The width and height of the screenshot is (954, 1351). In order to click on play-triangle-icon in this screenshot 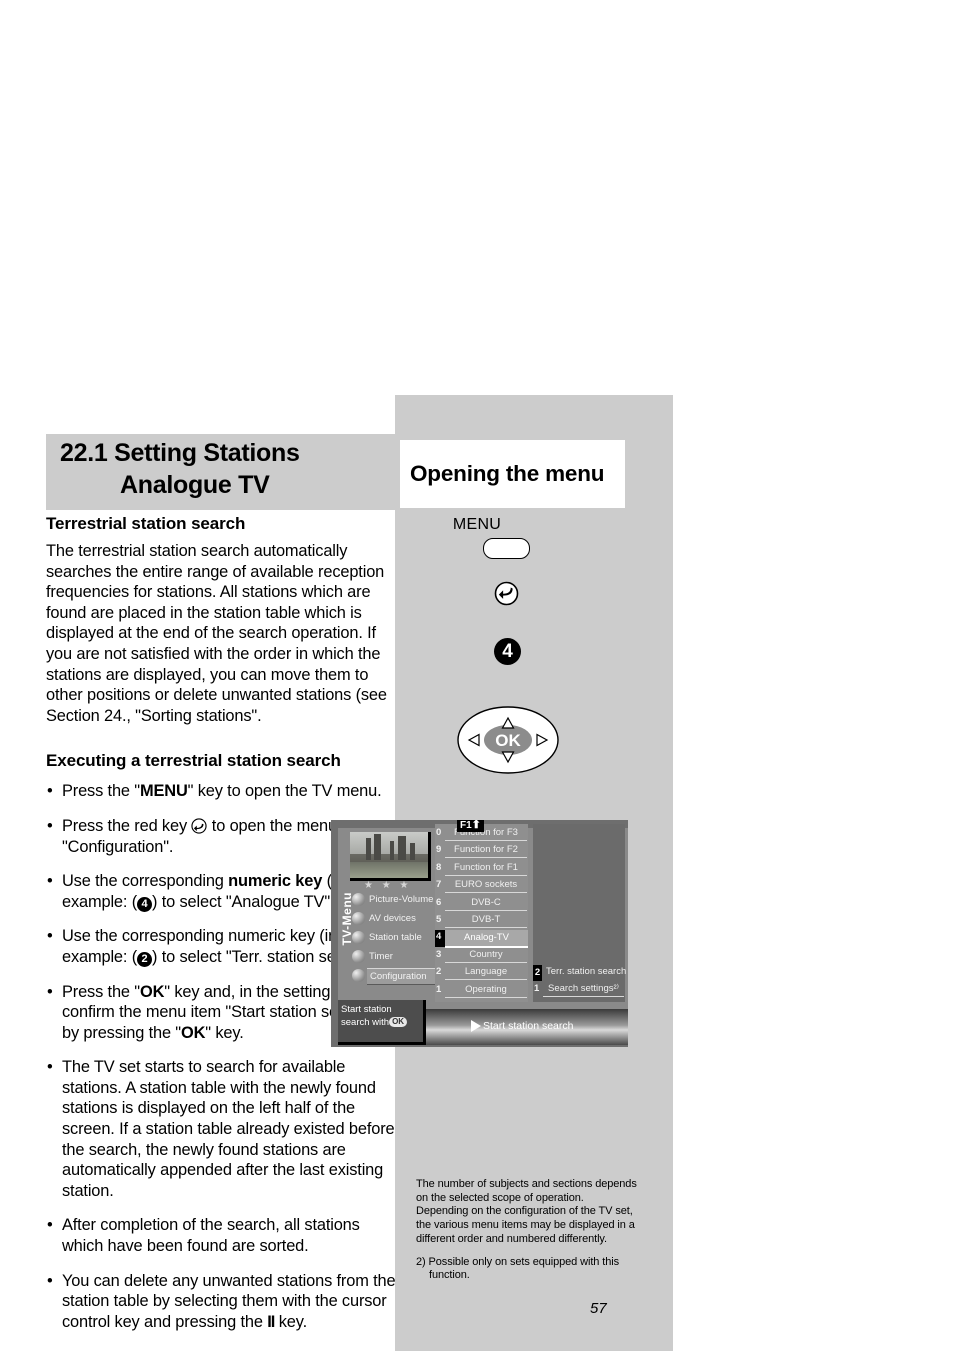, I will do `click(476, 1026)`.